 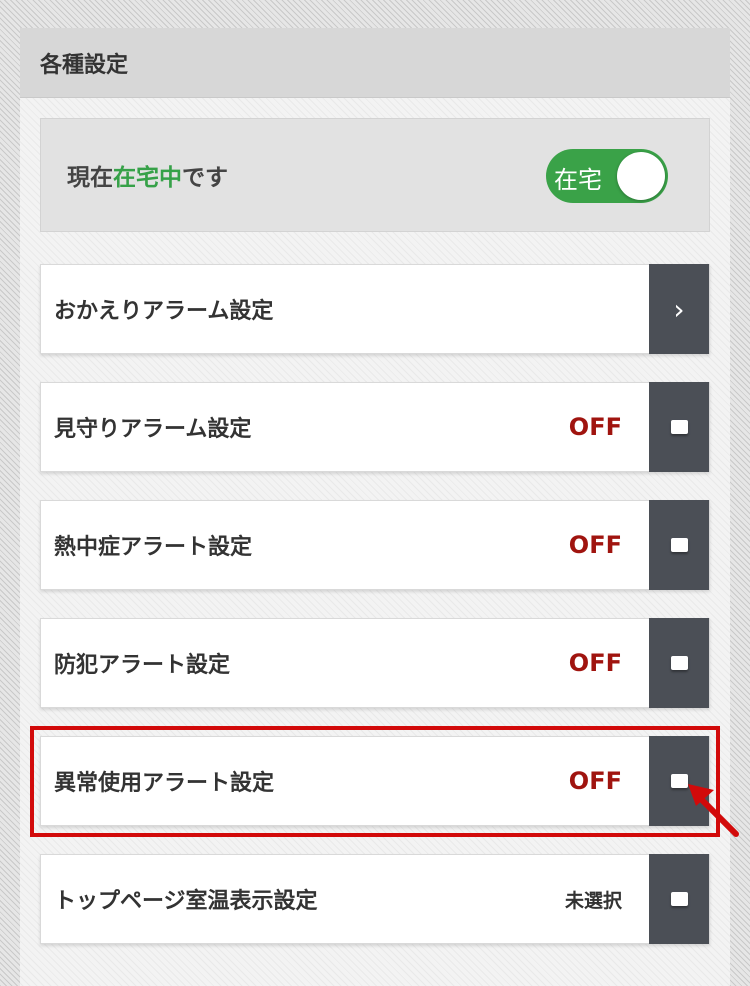 What do you see at coordinates (578, 180) in the screenshot?
I see `toggle-label: 在宅` at bounding box center [578, 180].